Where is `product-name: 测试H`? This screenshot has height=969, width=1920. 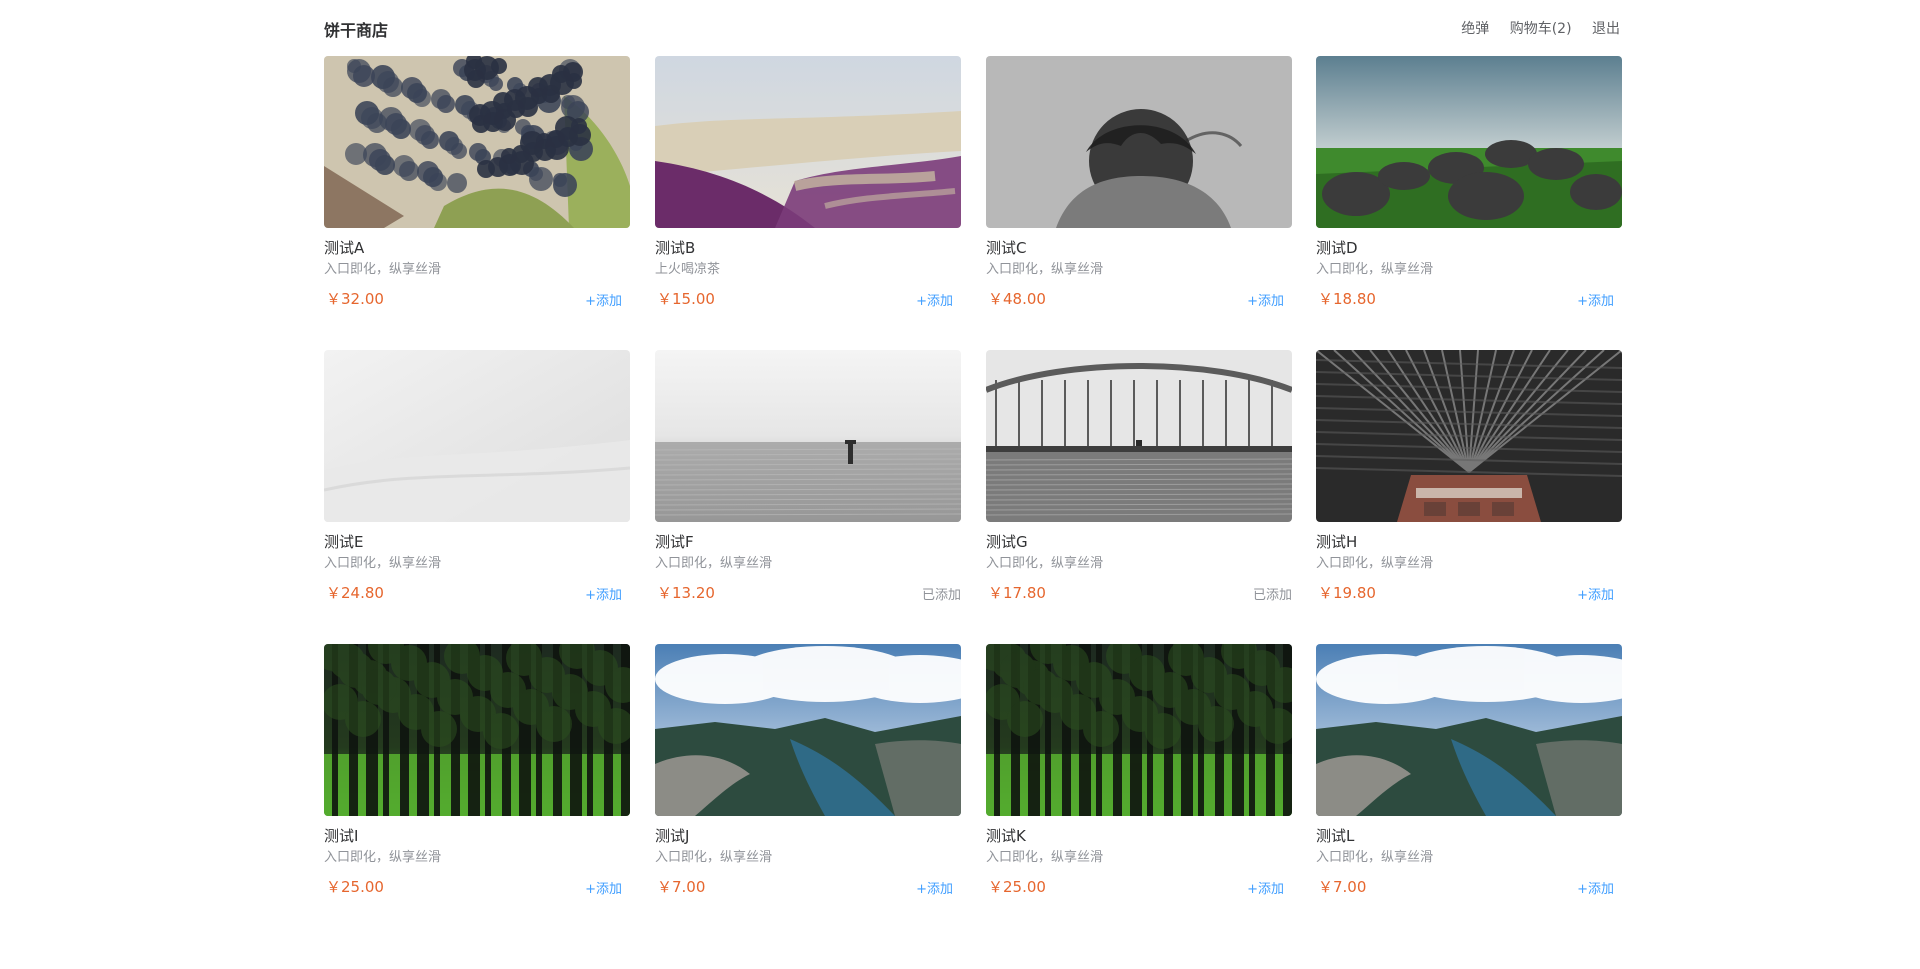 product-name: 测试H is located at coordinates (1337, 542).